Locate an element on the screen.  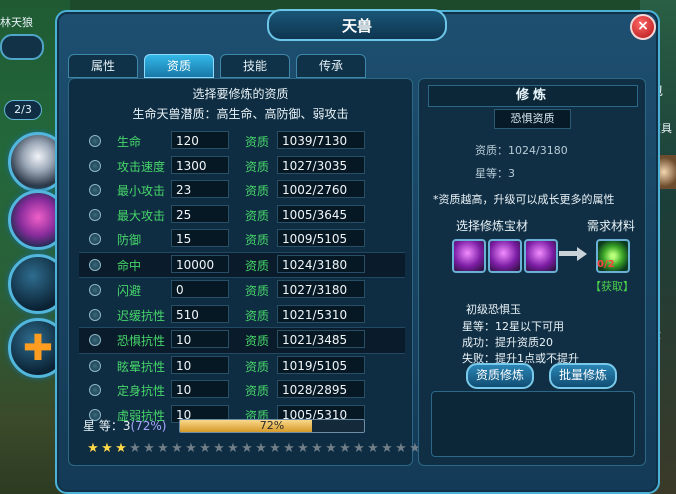
attribute-name: 迟缓抗性 is located at coordinates (141, 315).